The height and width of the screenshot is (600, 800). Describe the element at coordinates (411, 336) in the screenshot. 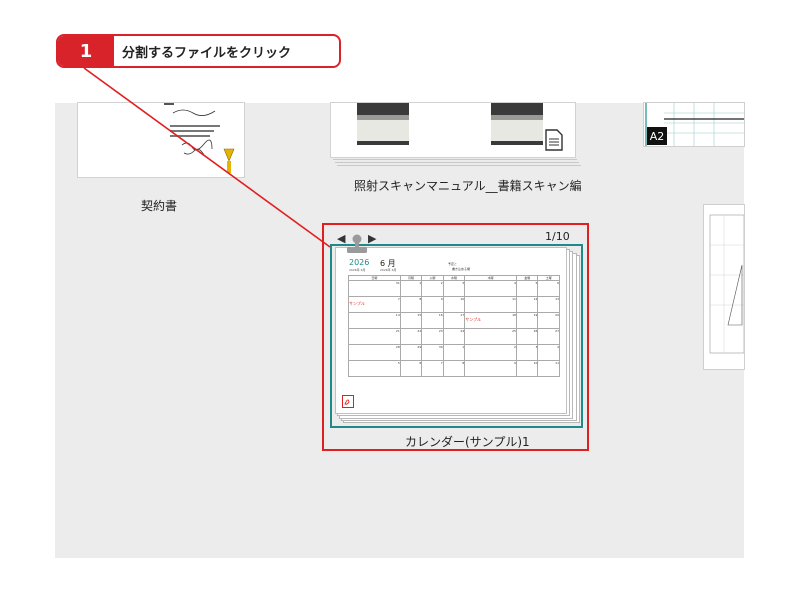

I see `day-cell: 22` at that location.